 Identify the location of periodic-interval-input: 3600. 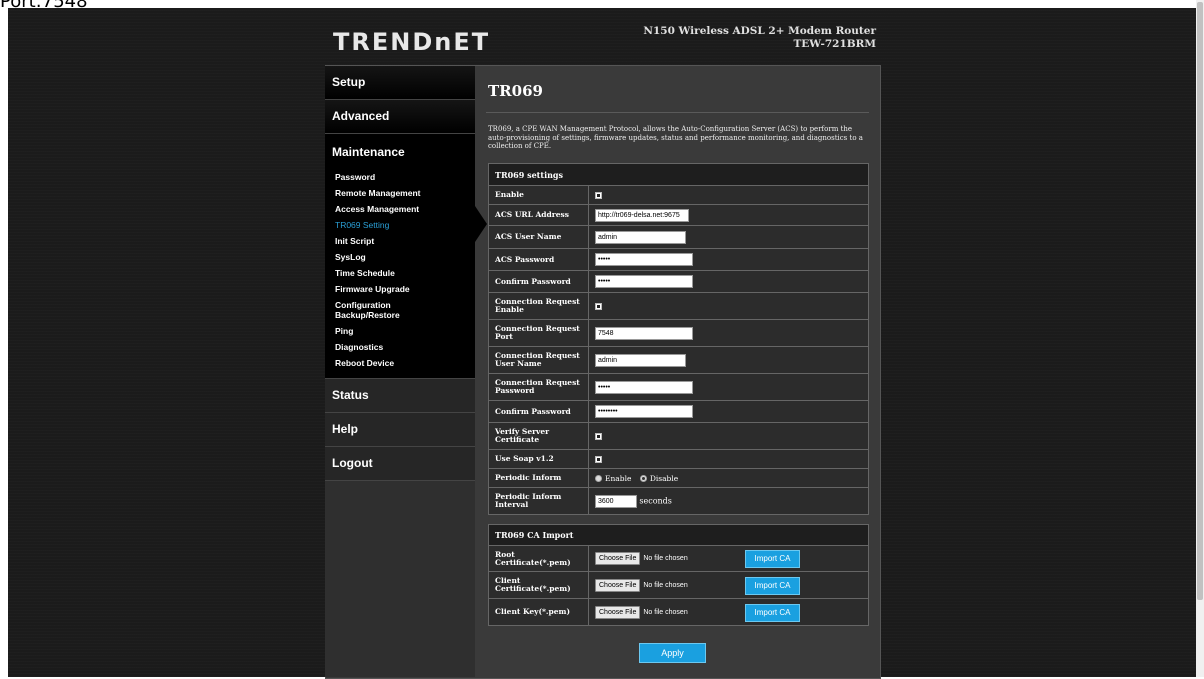
(616, 501).